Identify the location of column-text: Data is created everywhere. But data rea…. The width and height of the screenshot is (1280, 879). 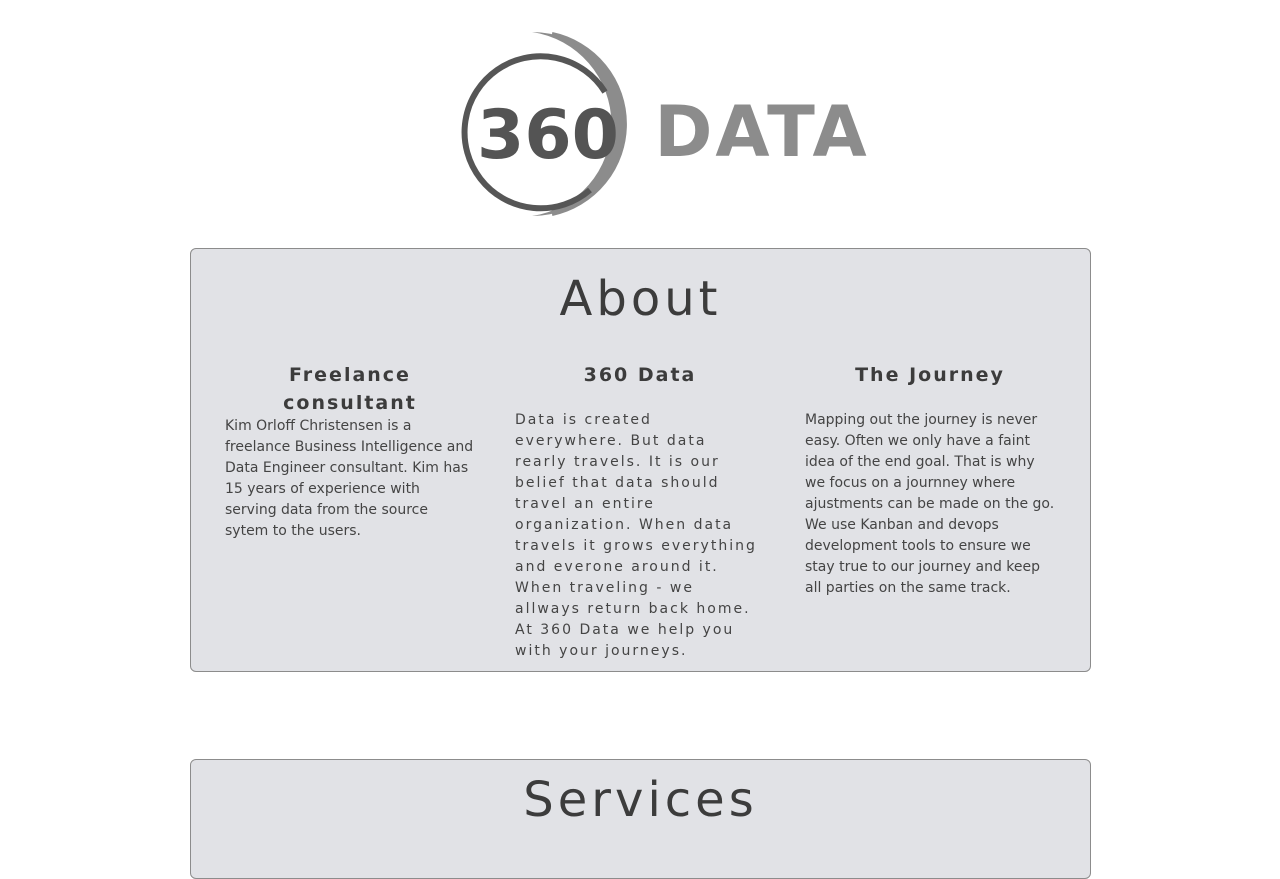
(636, 535).